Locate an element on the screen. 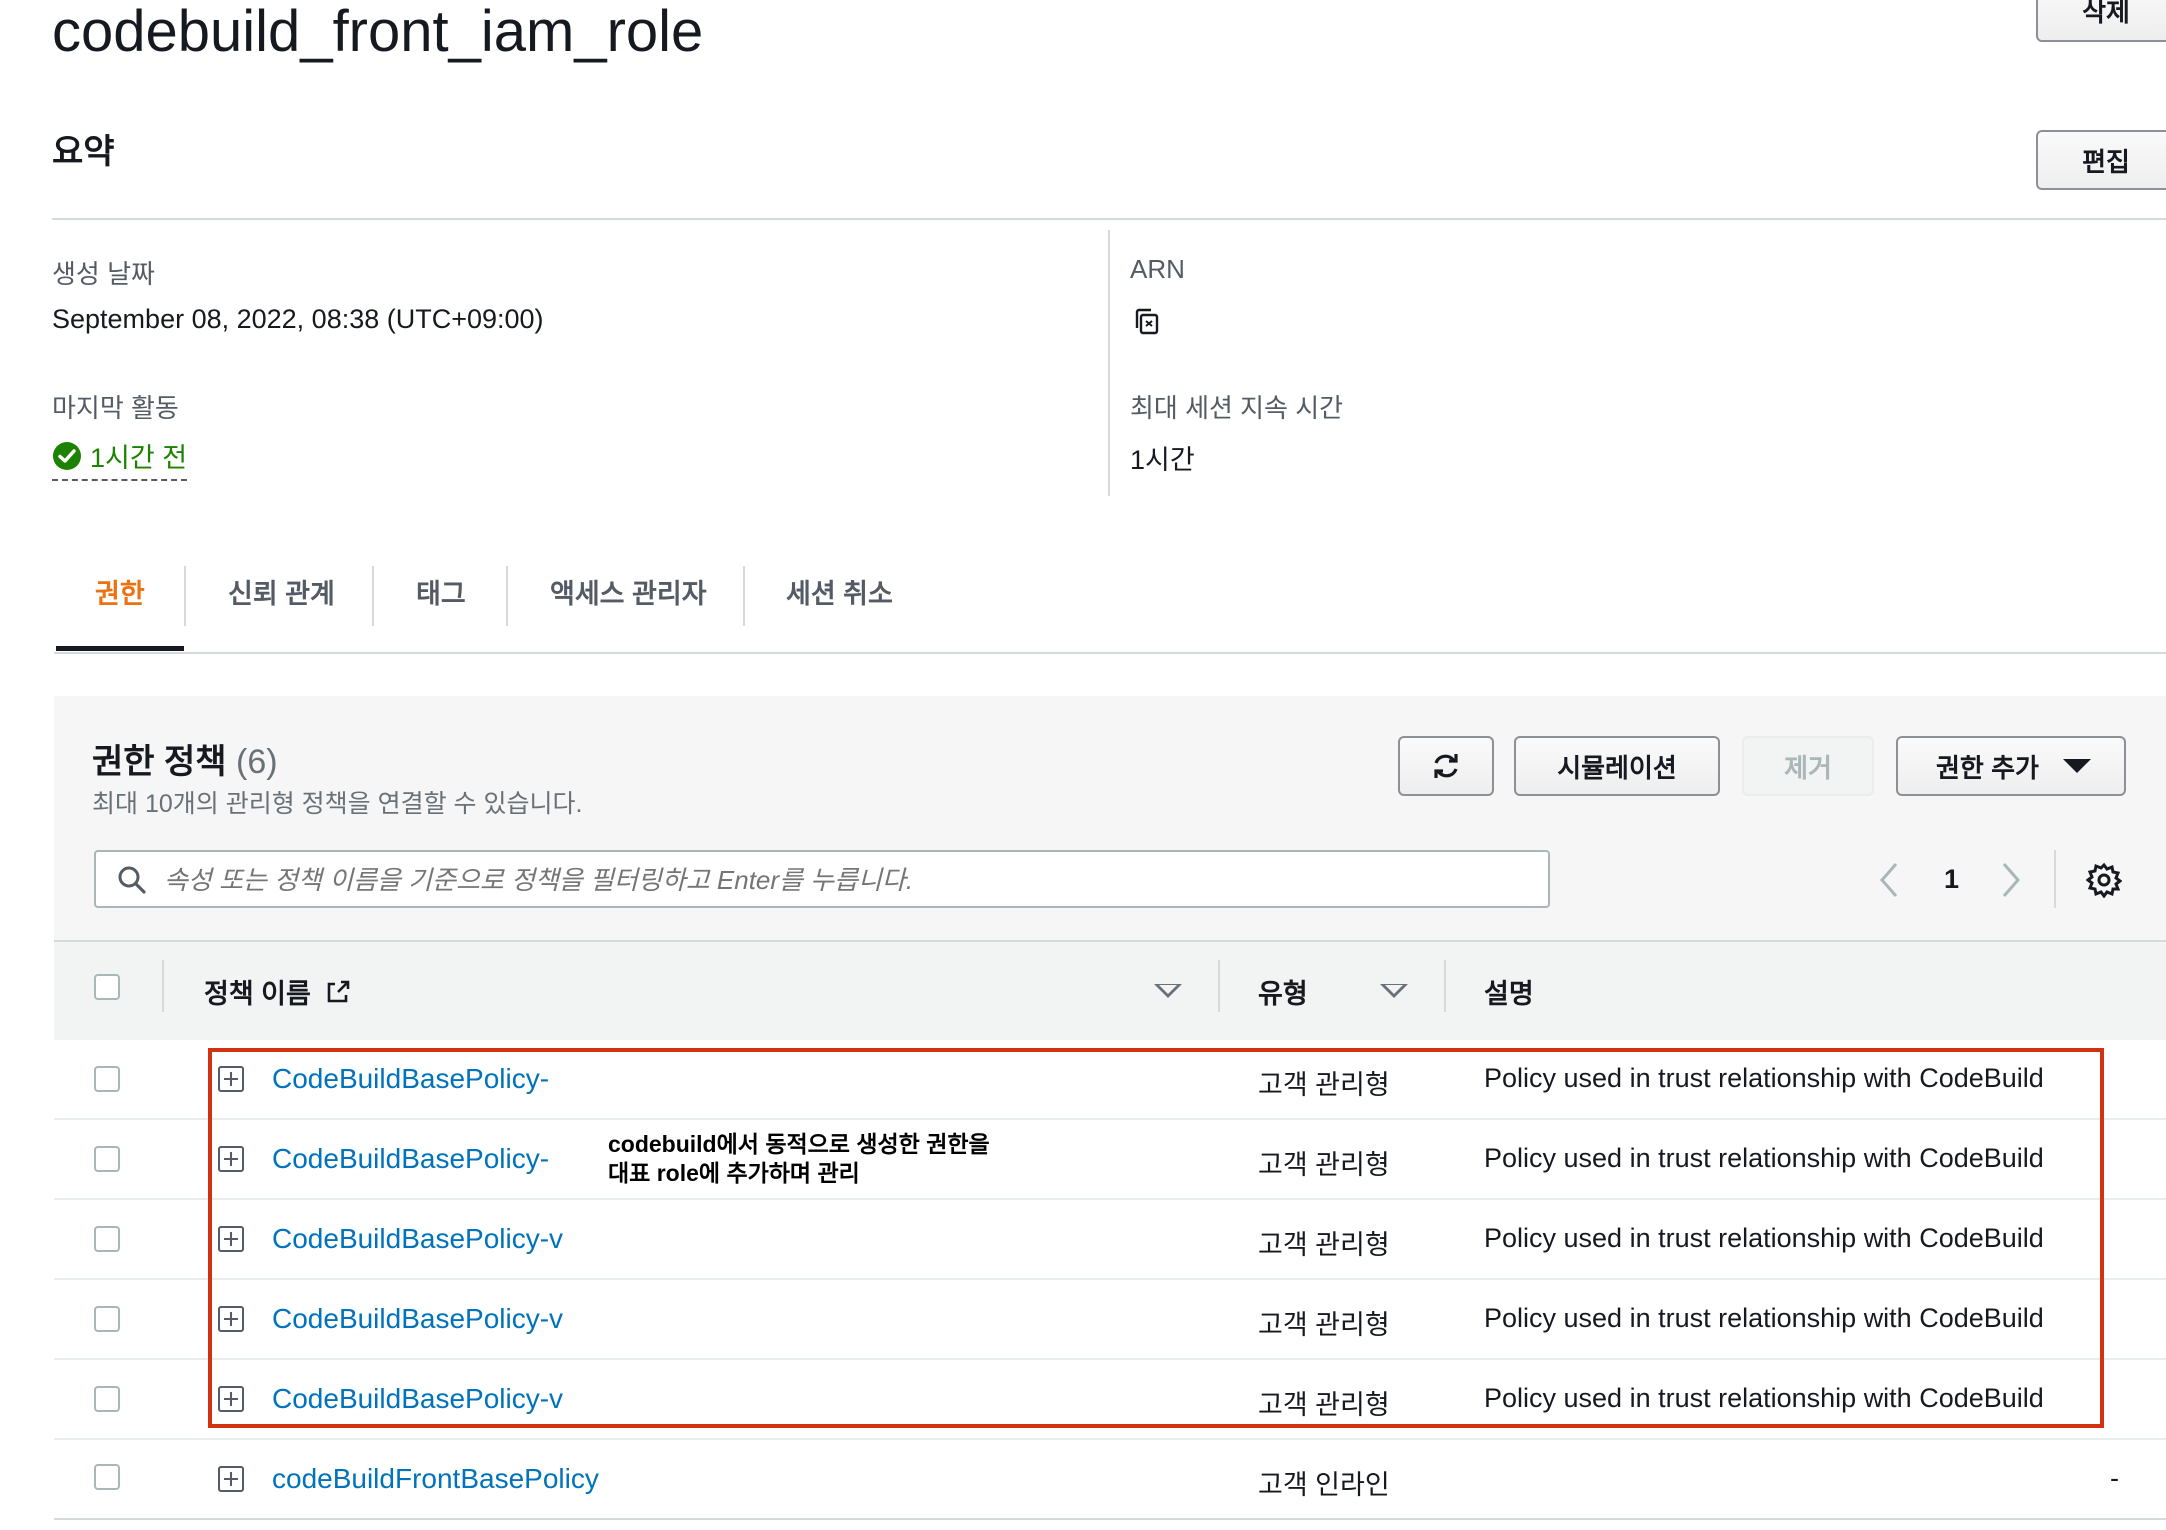  caret-down-icon is located at coordinates (2076, 766).